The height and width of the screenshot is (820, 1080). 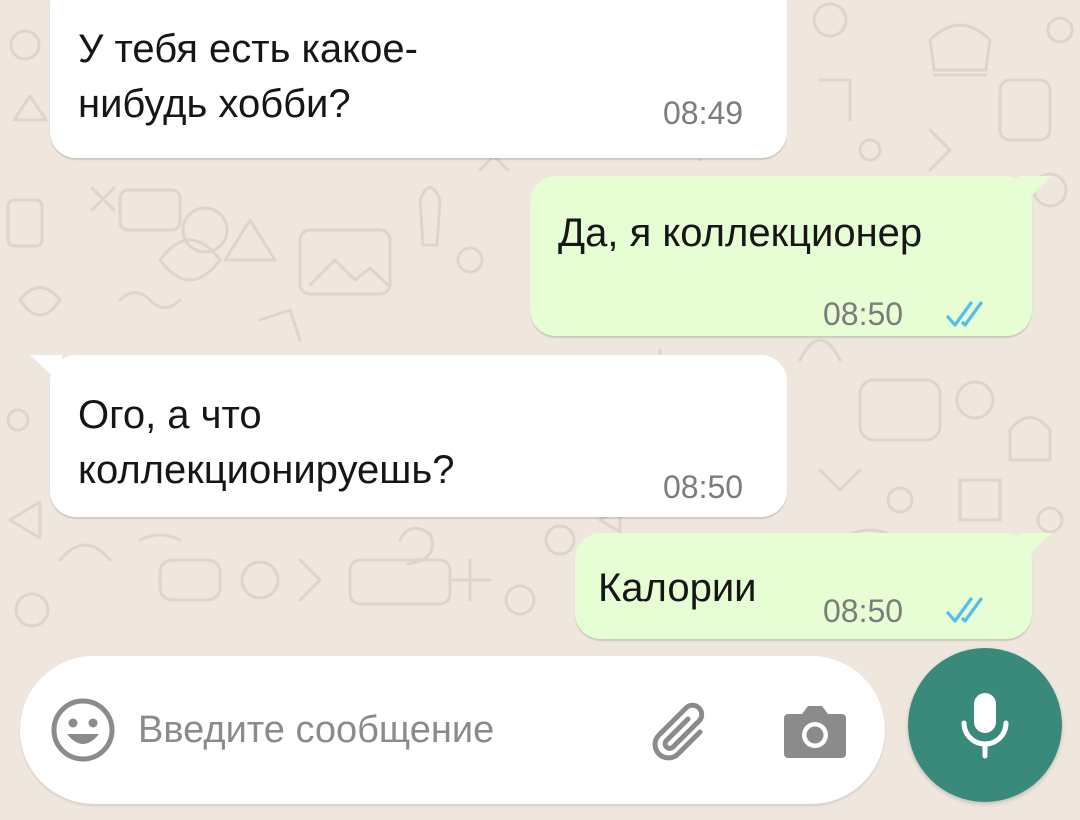 What do you see at coordinates (266, 442) in the screenshot?
I see `message-text: Ого, а что коллекционируешь?` at bounding box center [266, 442].